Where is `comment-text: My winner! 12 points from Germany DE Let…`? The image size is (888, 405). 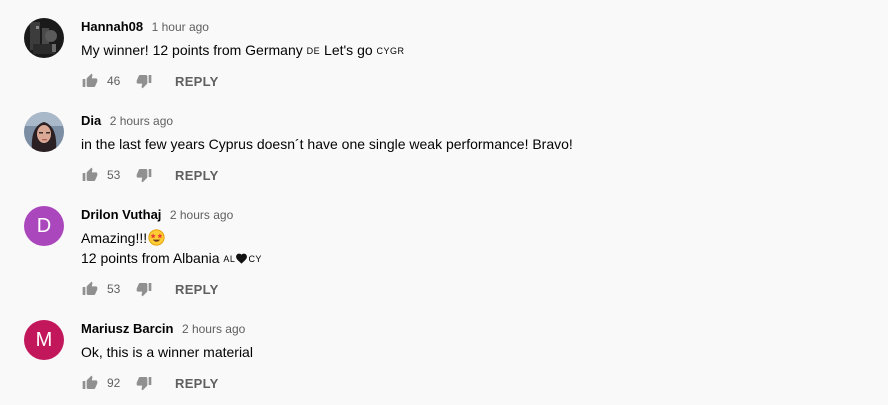 comment-text: My winner! 12 points from Germany DE Let… is located at coordinates (471, 50).